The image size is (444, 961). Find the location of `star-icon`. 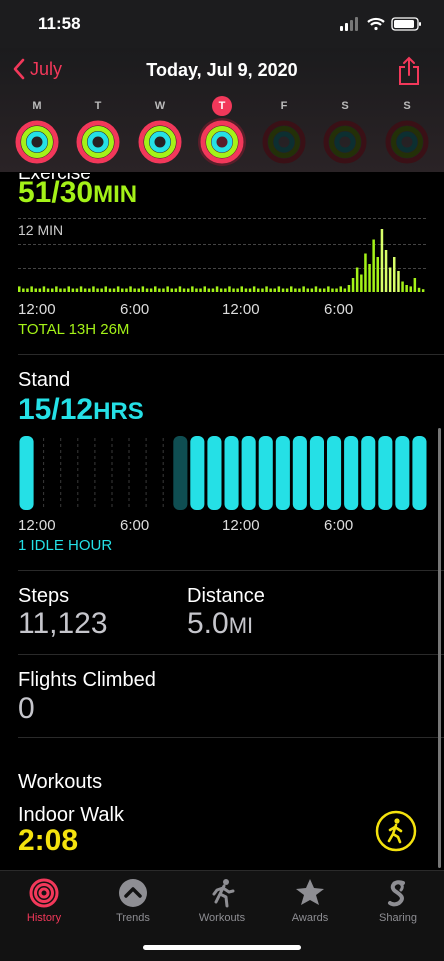

star-icon is located at coordinates (310, 892).